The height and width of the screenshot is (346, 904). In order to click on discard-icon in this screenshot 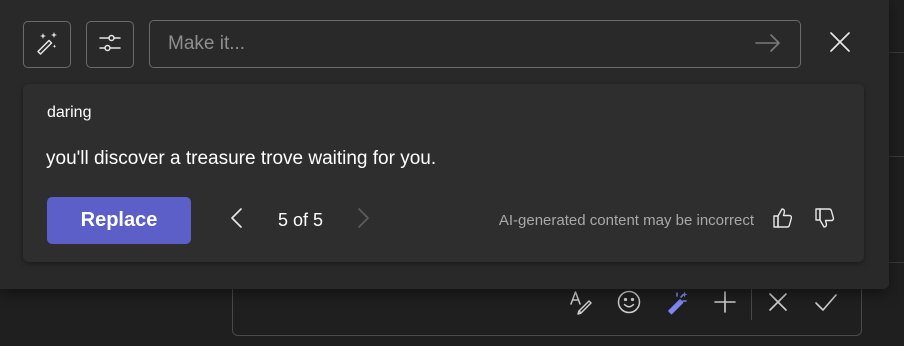, I will do `click(778, 304)`.